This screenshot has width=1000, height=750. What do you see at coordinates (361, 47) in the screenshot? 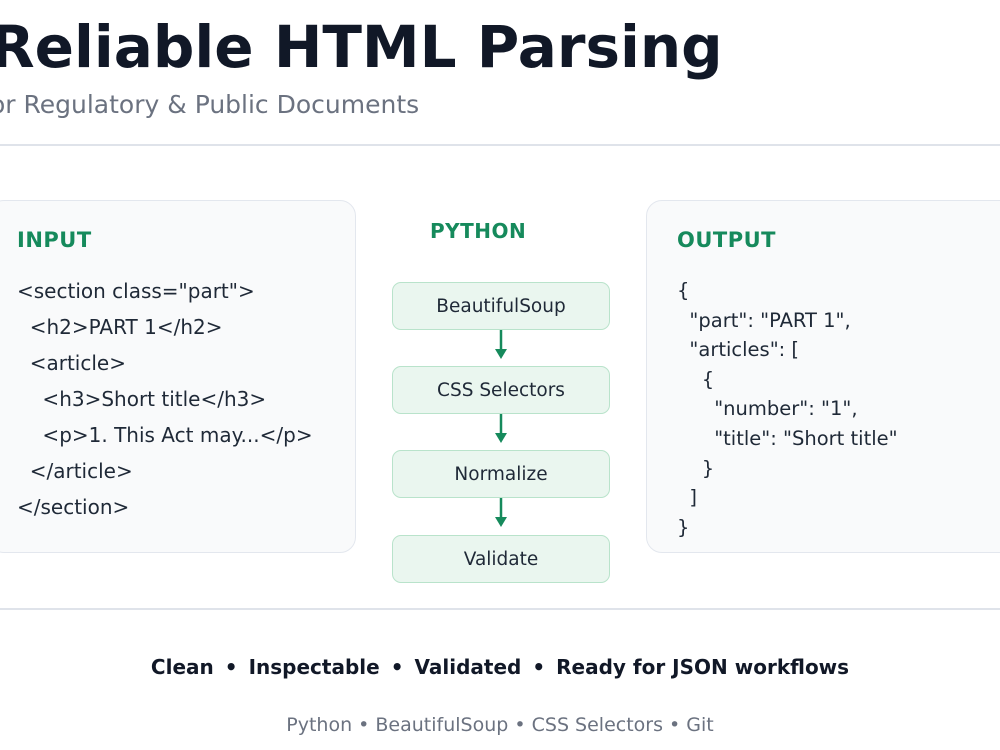
I see `page-title: Reliable HTML Parsing` at bounding box center [361, 47].